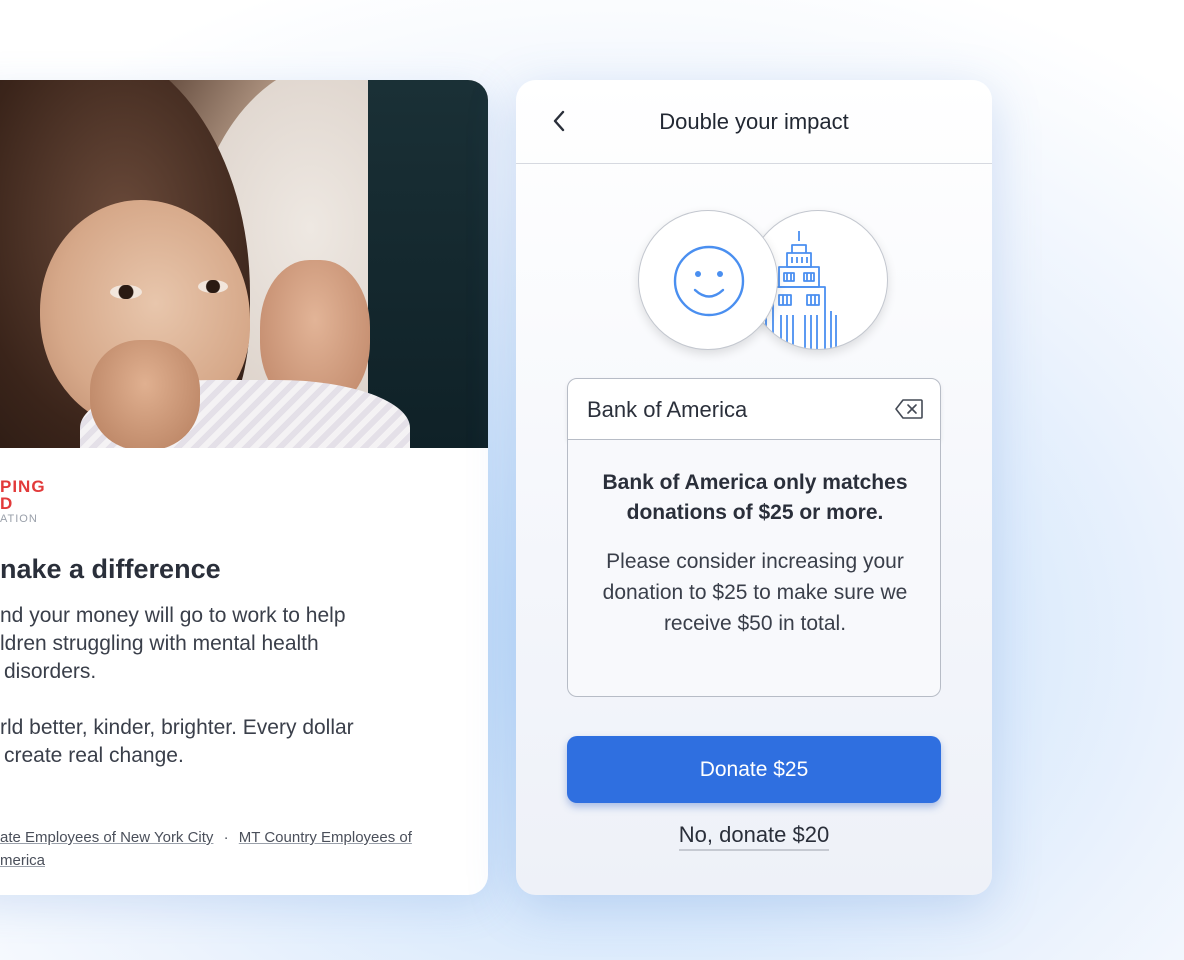 This screenshot has height=960, width=1184. I want to click on logo-line-3: ATION, so click(19, 519).